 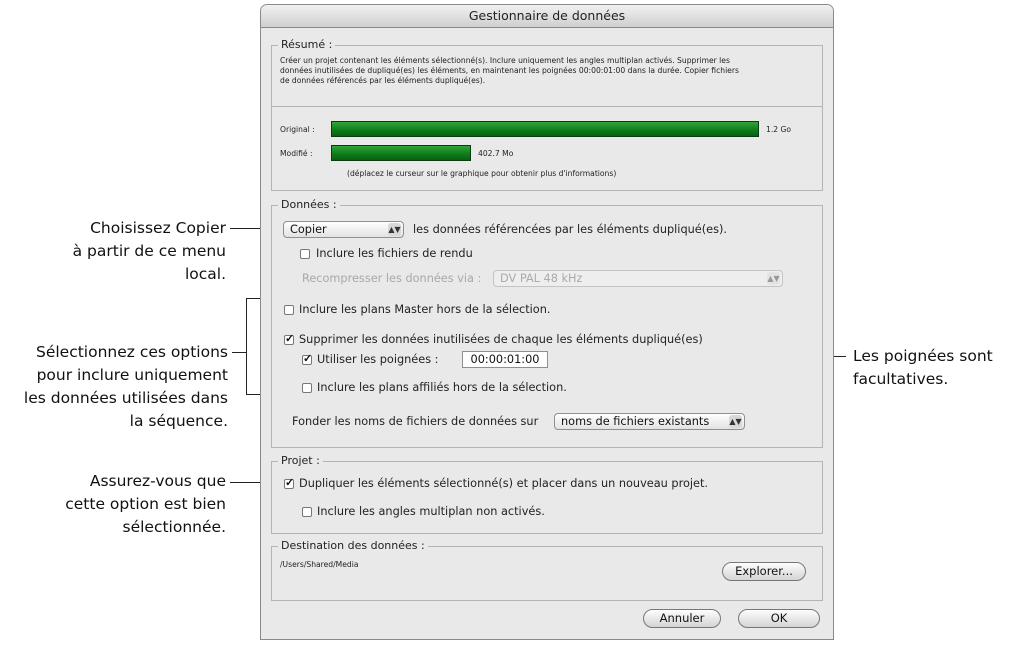 What do you see at coordinates (158, 228) in the screenshot?
I see `annotation-copy-line1: Choisissez Copier` at bounding box center [158, 228].